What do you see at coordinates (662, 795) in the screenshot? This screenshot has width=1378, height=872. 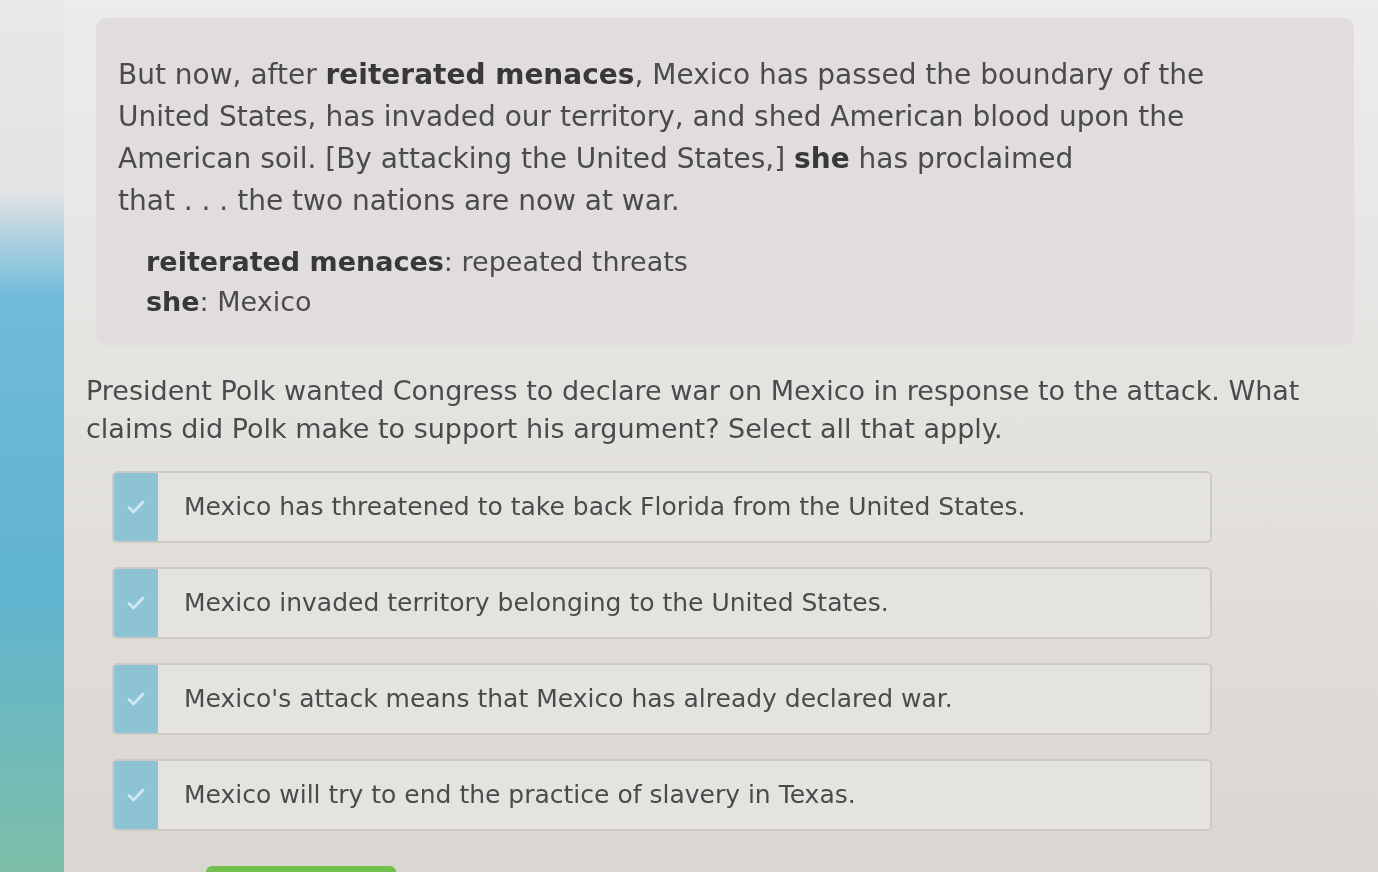 I see `answer-option: Mexico will try to end the practice of slavery in Texas.` at bounding box center [662, 795].